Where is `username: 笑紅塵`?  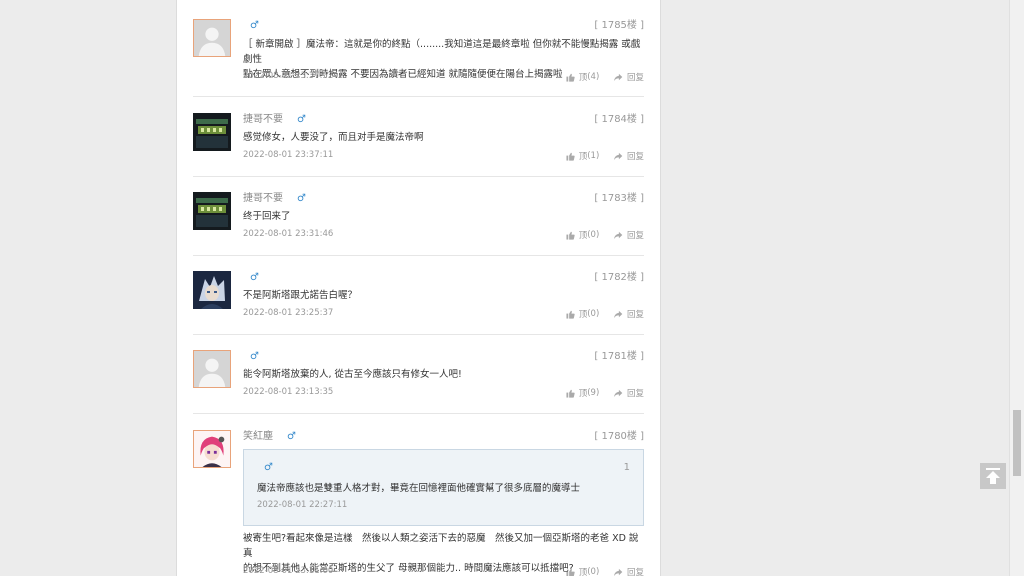
username: 笑紅塵 is located at coordinates (258, 437).